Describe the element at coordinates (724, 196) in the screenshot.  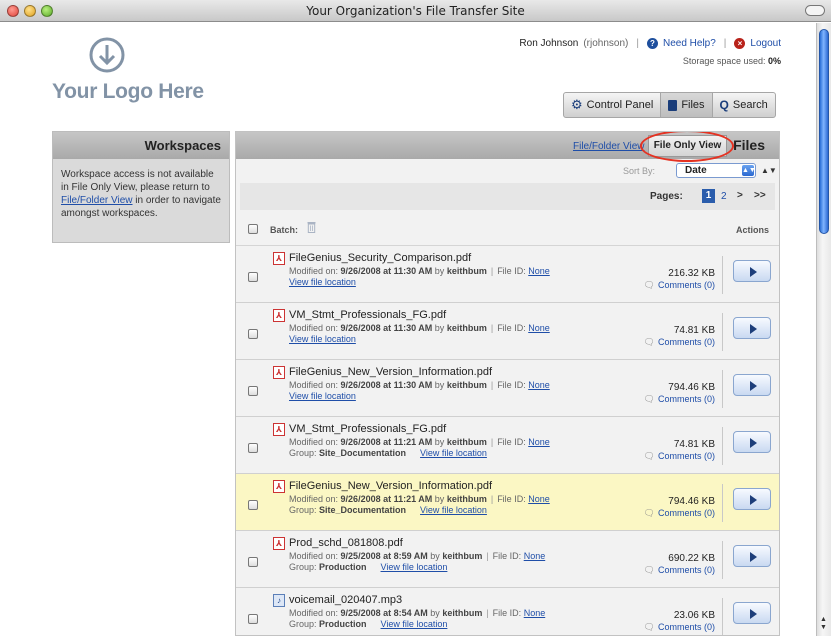
I see `page-2-link: 2` at that location.